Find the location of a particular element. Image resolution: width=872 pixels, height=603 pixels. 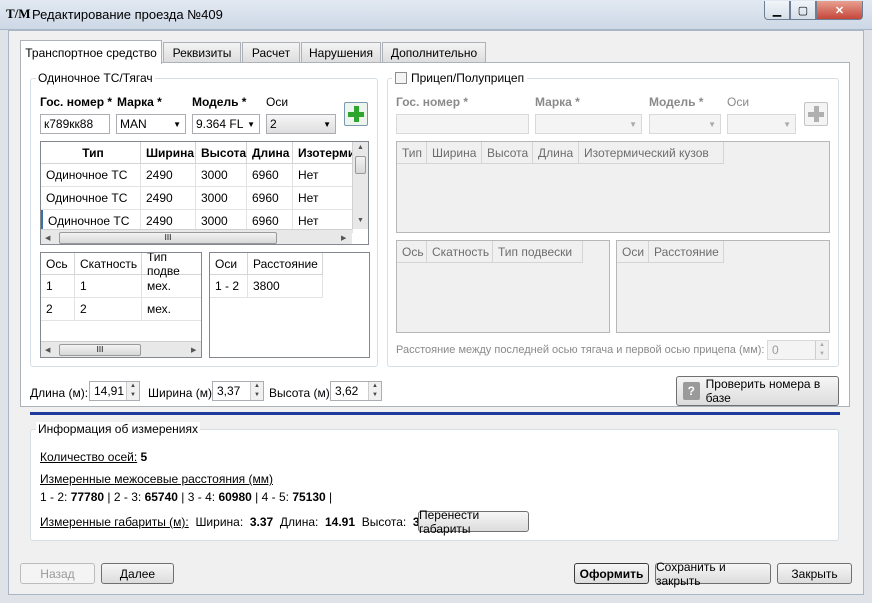

trailer-brand-combo: ▼ is located at coordinates (588, 124).